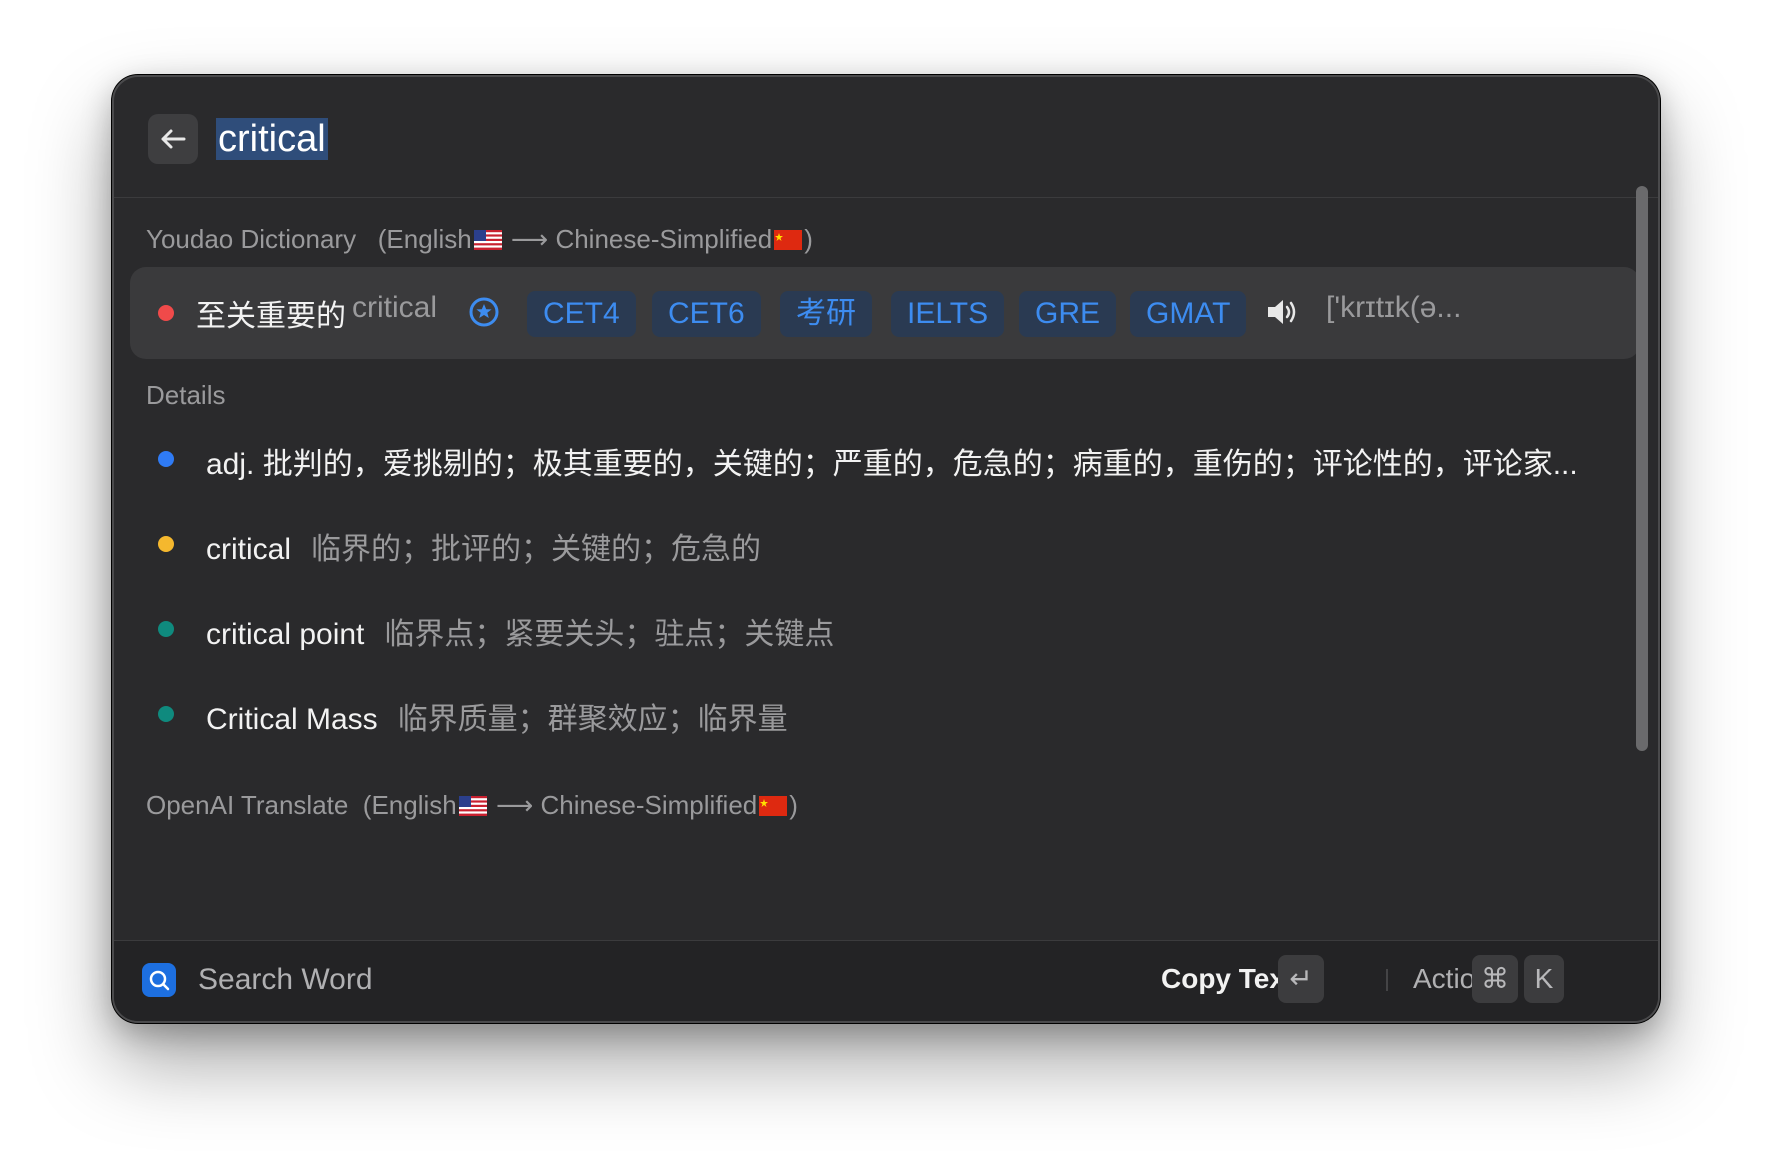 This screenshot has height=1172, width=1772. What do you see at coordinates (886, 980) in the screenshot?
I see `action-bar: Search Word Copy Text ↵ Actions ⌘ K` at bounding box center [886, 980].